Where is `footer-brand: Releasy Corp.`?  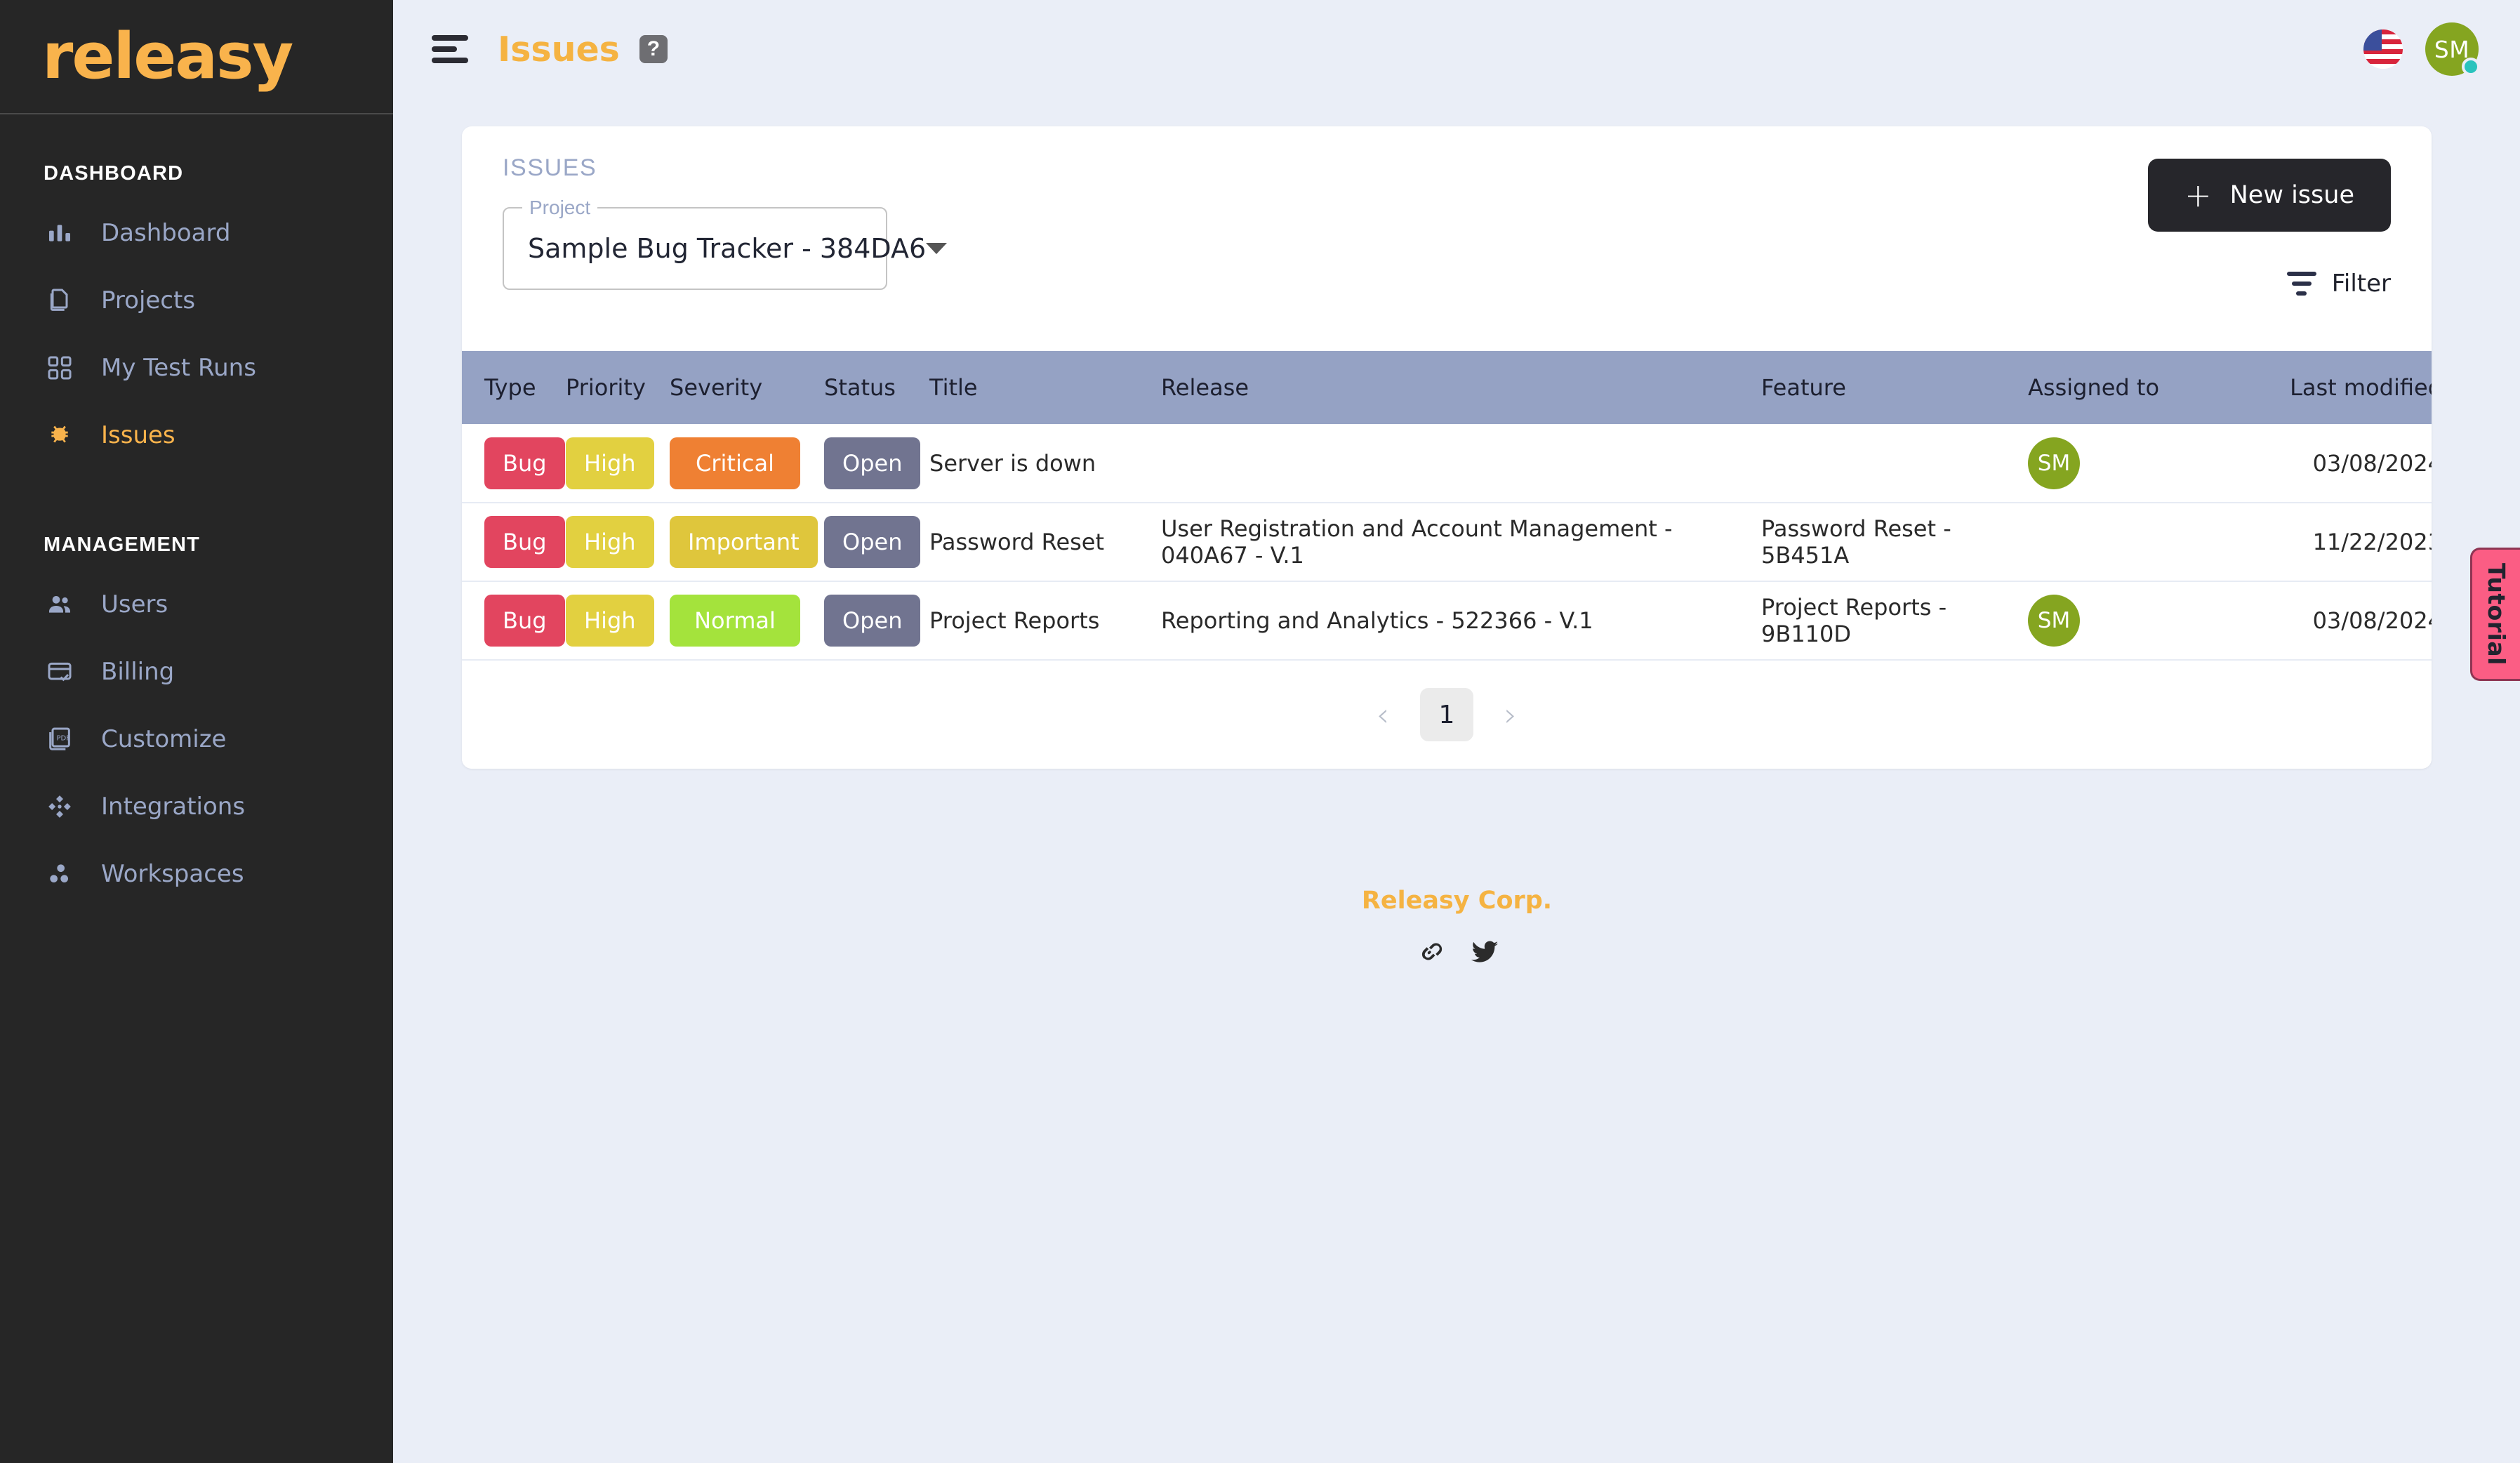 footer-brand: Releasy Corp. is located at coordinates (1457, 901).